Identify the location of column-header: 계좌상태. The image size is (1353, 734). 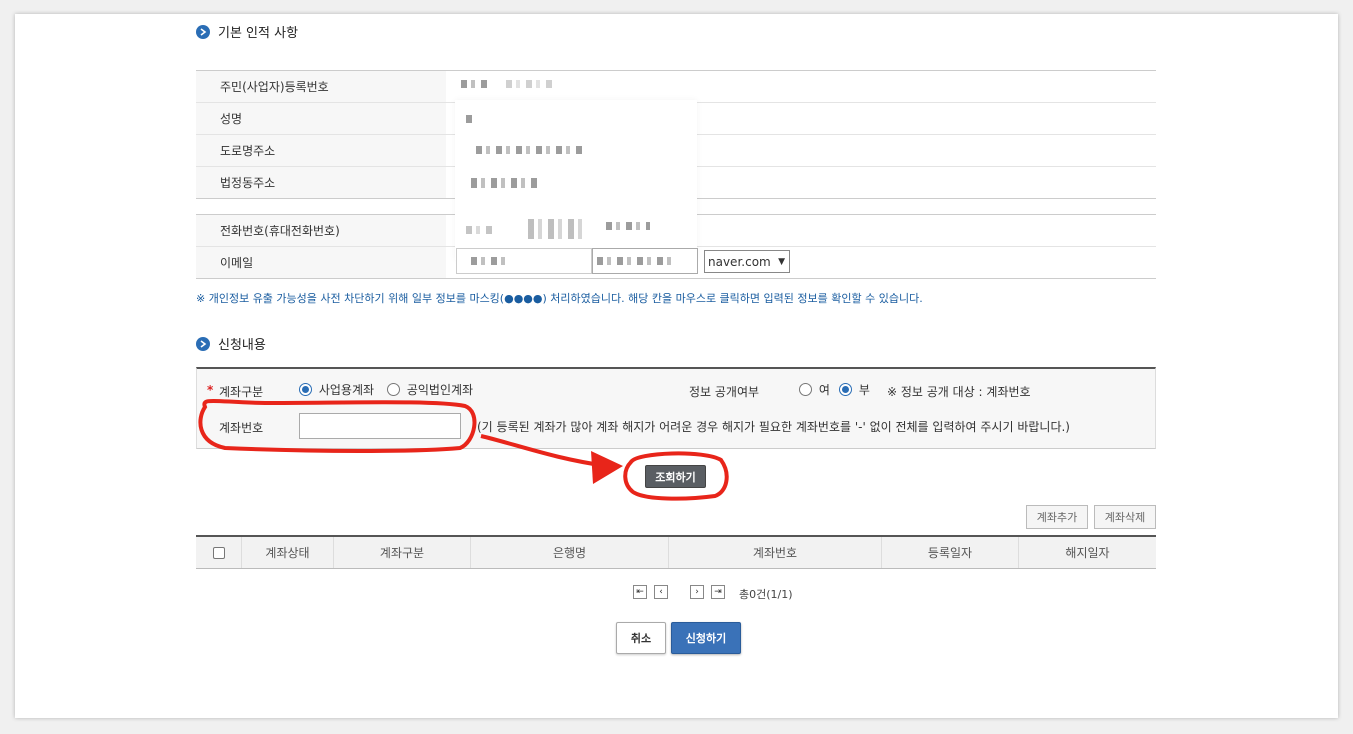
(288, 552).